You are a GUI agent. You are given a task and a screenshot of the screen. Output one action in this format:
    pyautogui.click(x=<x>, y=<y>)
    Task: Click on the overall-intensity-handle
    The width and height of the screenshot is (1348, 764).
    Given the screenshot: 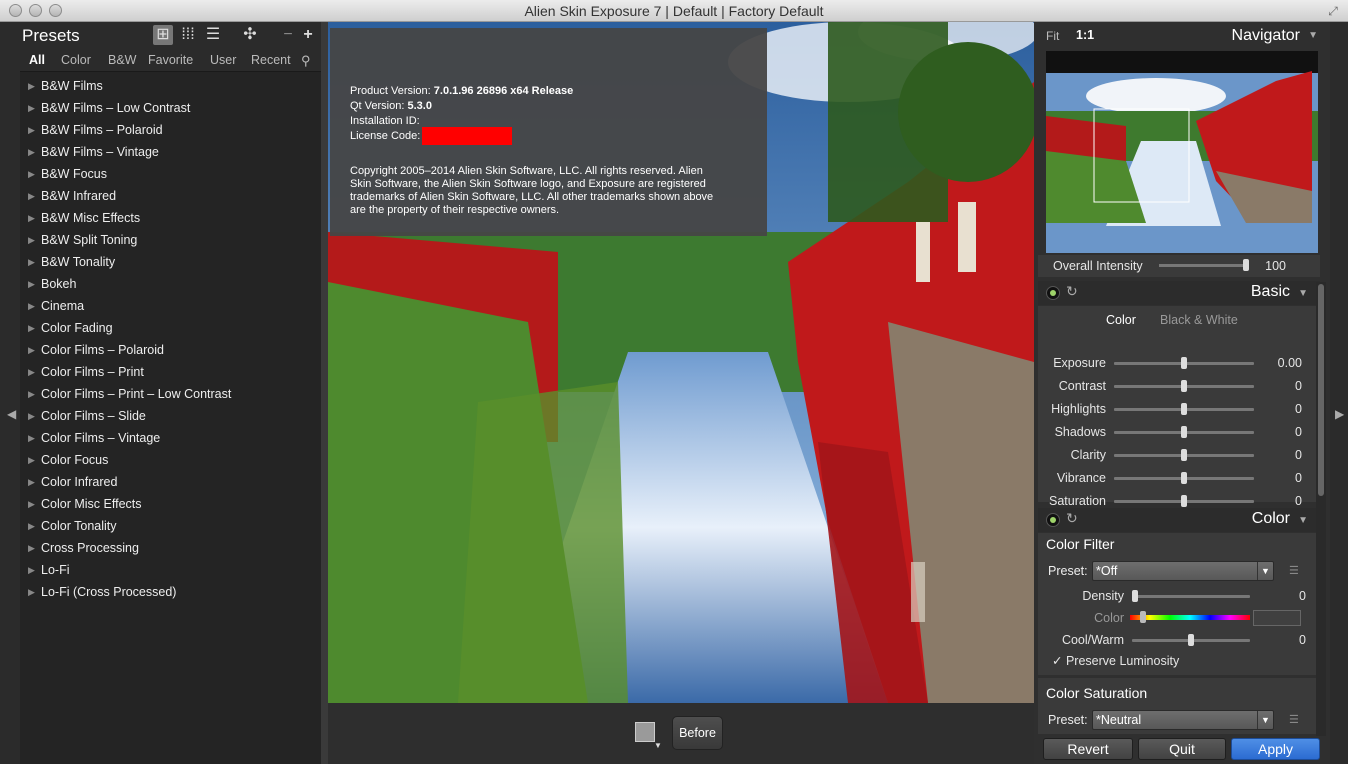 What is the action you would take?
    pyautogui.click(x=1246, y=265)
    